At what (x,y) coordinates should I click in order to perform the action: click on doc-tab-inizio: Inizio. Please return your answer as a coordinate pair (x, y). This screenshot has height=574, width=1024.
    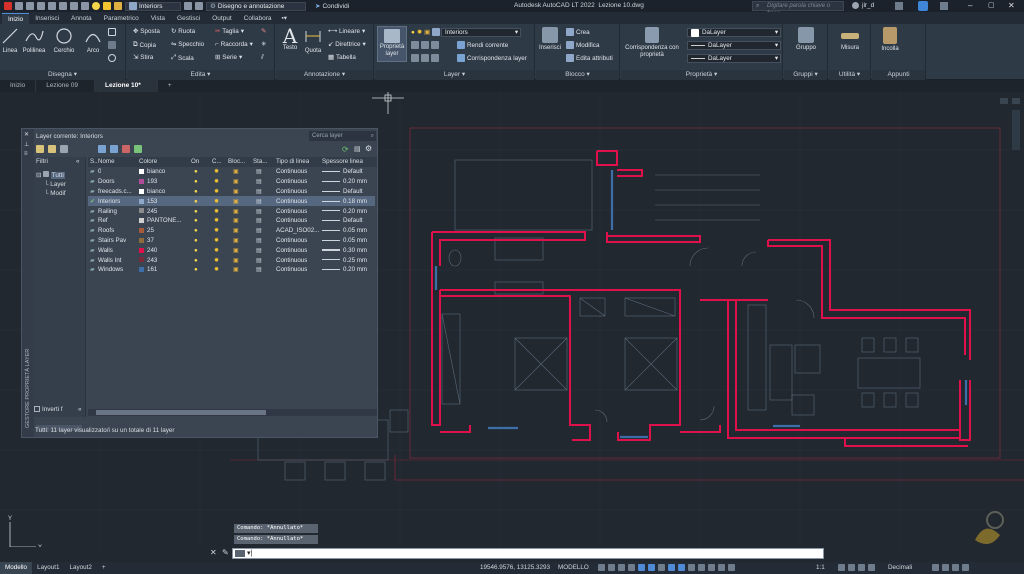
    Looking at the image, I should click on (18, 86).